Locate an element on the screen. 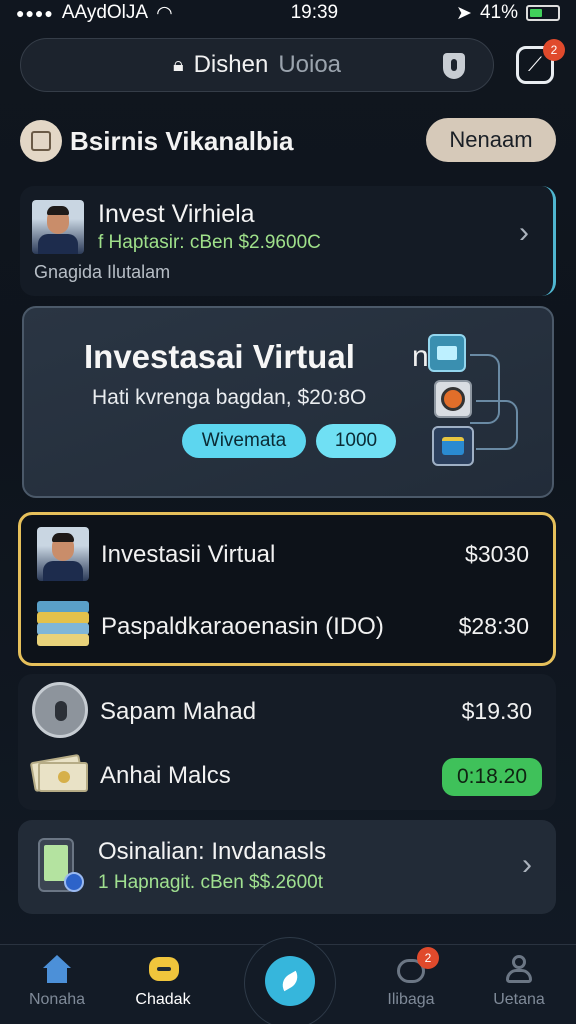  battery-percent: 41% is located at coordinates (498, 12).